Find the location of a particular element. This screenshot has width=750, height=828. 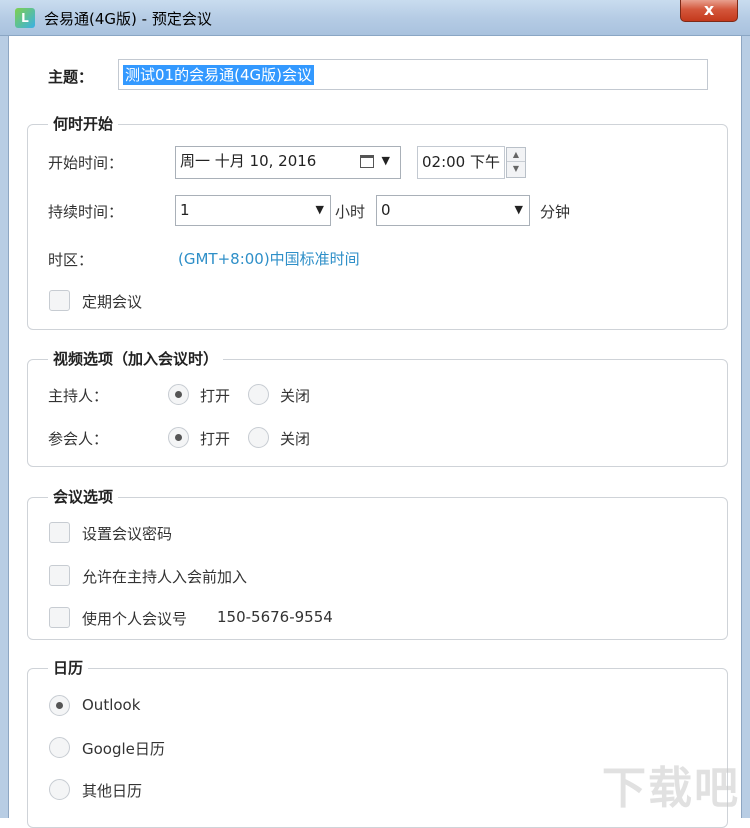

subject-input-value: 测试01的会易通(4G版)会议 is located at coordinates (218, 75).